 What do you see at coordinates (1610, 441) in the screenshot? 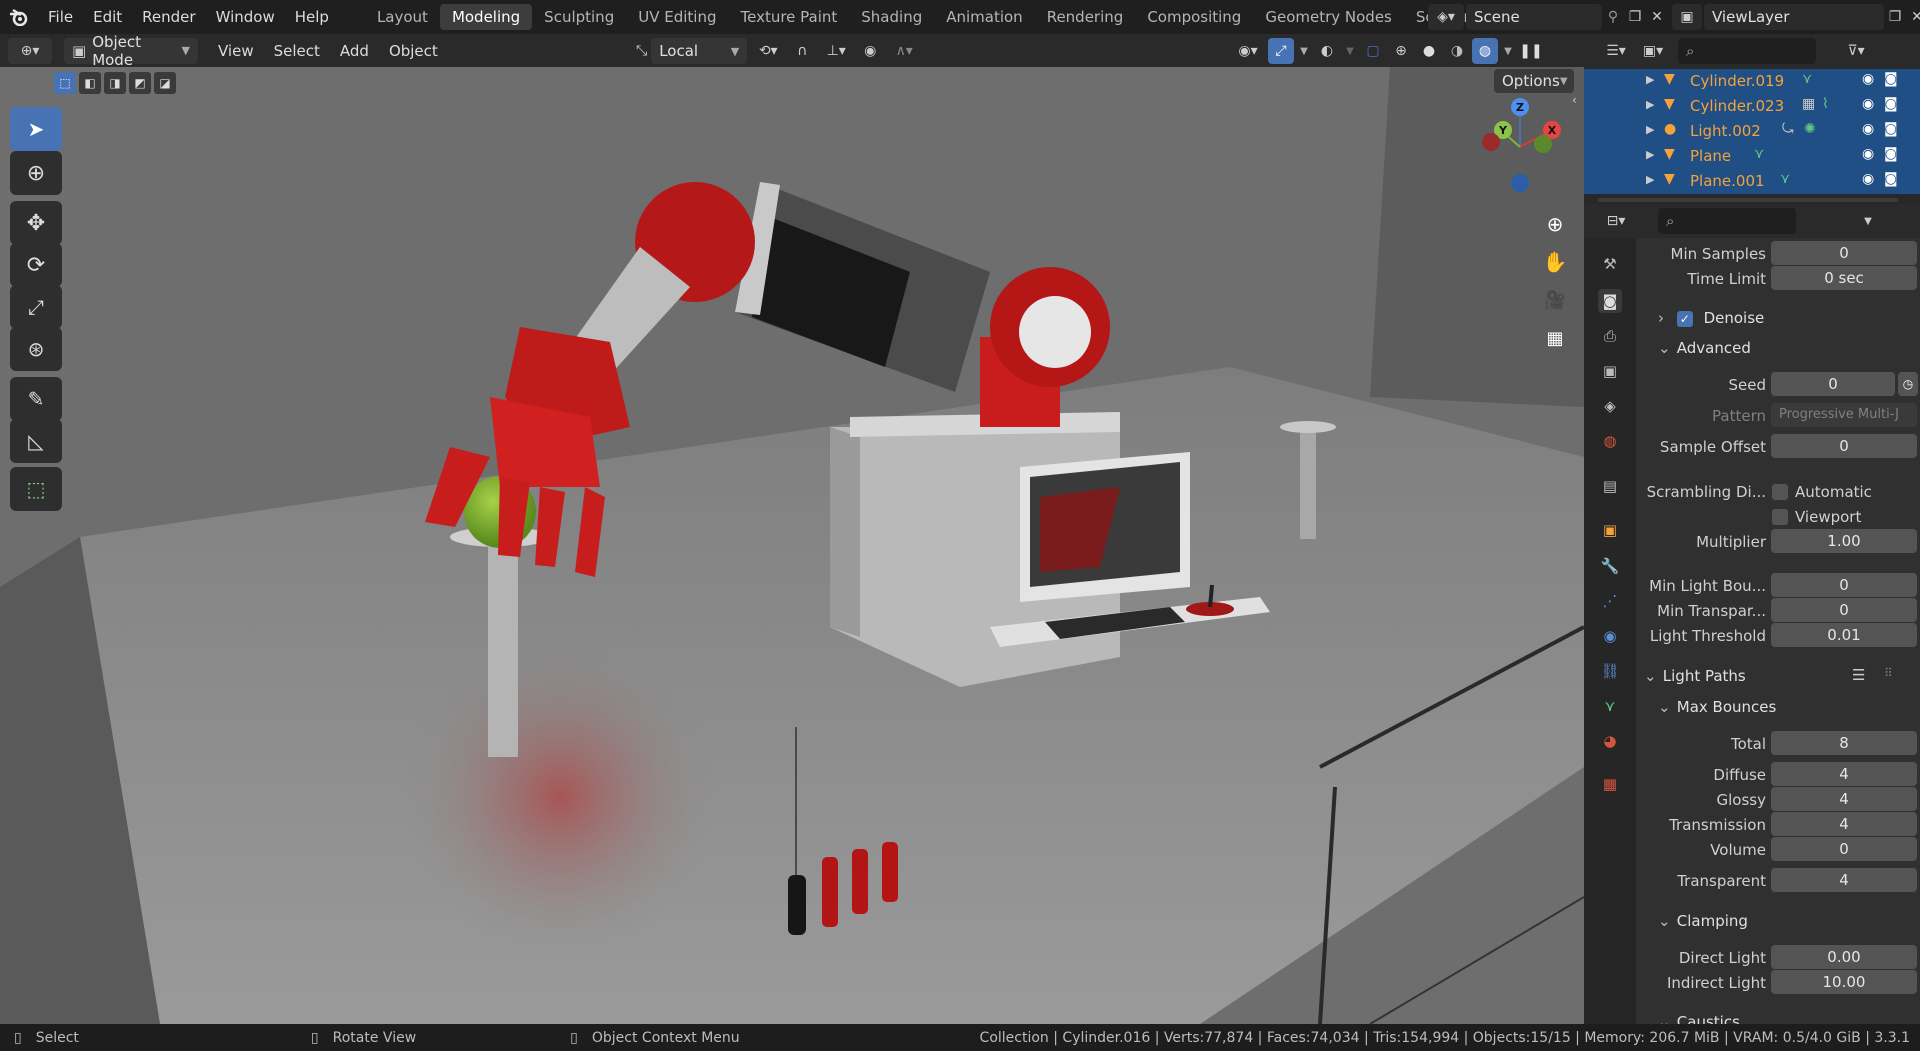
I see `tab-world: ◍` at bounding box center [1610, 441].